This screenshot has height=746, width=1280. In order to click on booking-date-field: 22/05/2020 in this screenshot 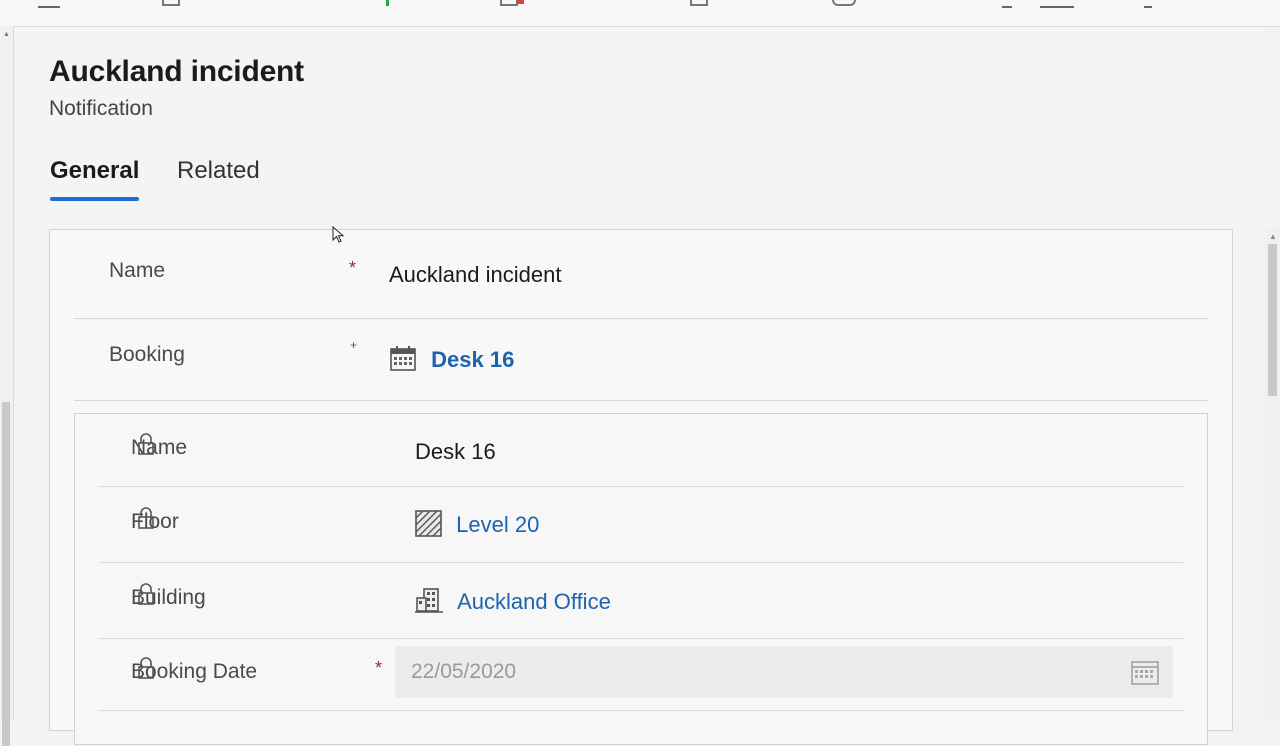, I will do `click(784, 672)`.